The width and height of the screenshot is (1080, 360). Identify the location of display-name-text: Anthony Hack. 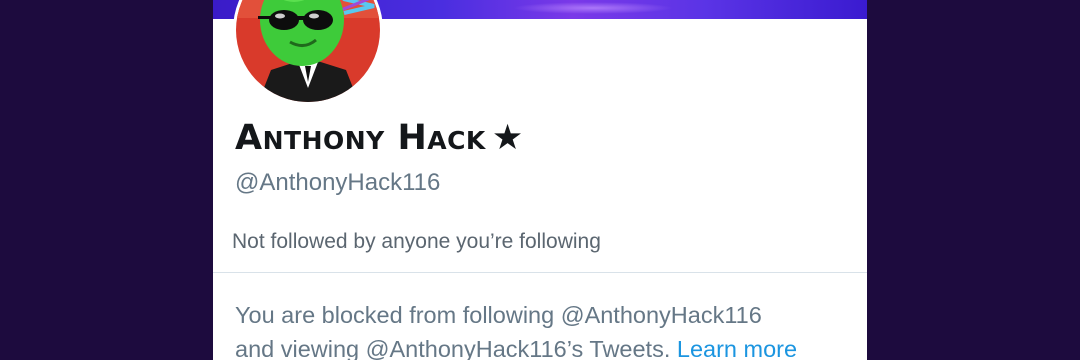
(360, 138).